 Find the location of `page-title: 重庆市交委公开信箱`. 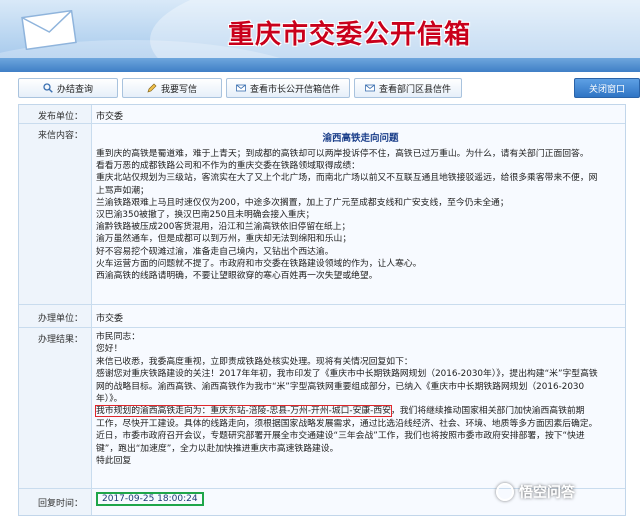

page-title: 重庆市交委公开信箱 is located at coordinates (350, 35).